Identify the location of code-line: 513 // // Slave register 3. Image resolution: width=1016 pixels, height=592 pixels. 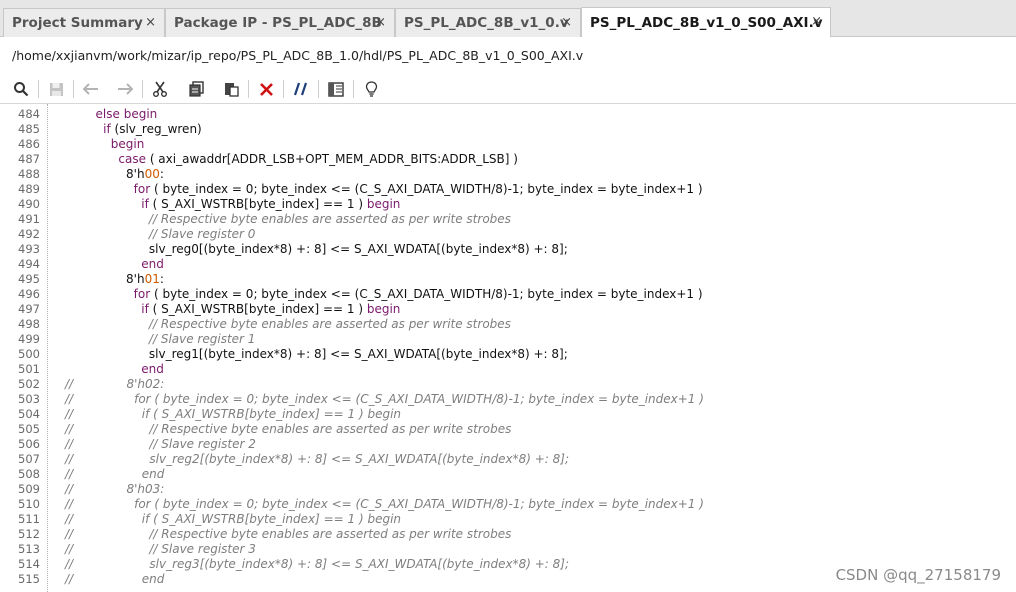
(508, 549).